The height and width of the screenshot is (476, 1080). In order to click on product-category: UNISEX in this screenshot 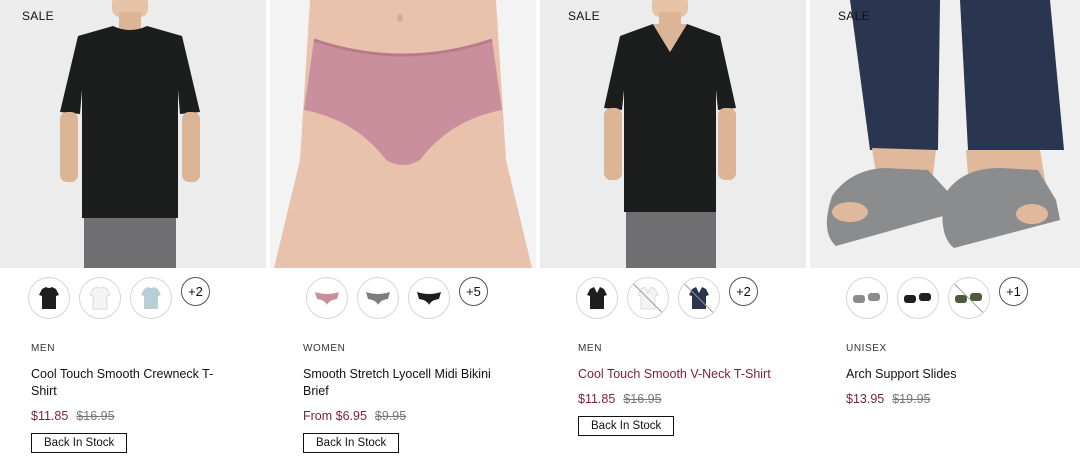, I will do `click(866, 348)`.